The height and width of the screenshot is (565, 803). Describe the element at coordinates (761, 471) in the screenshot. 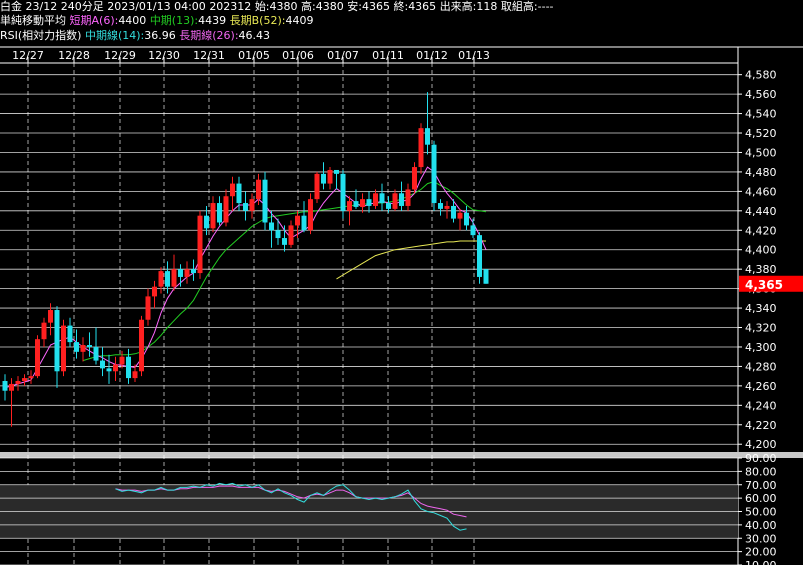

I see `rsi-tick-label: 80.00` at that location.